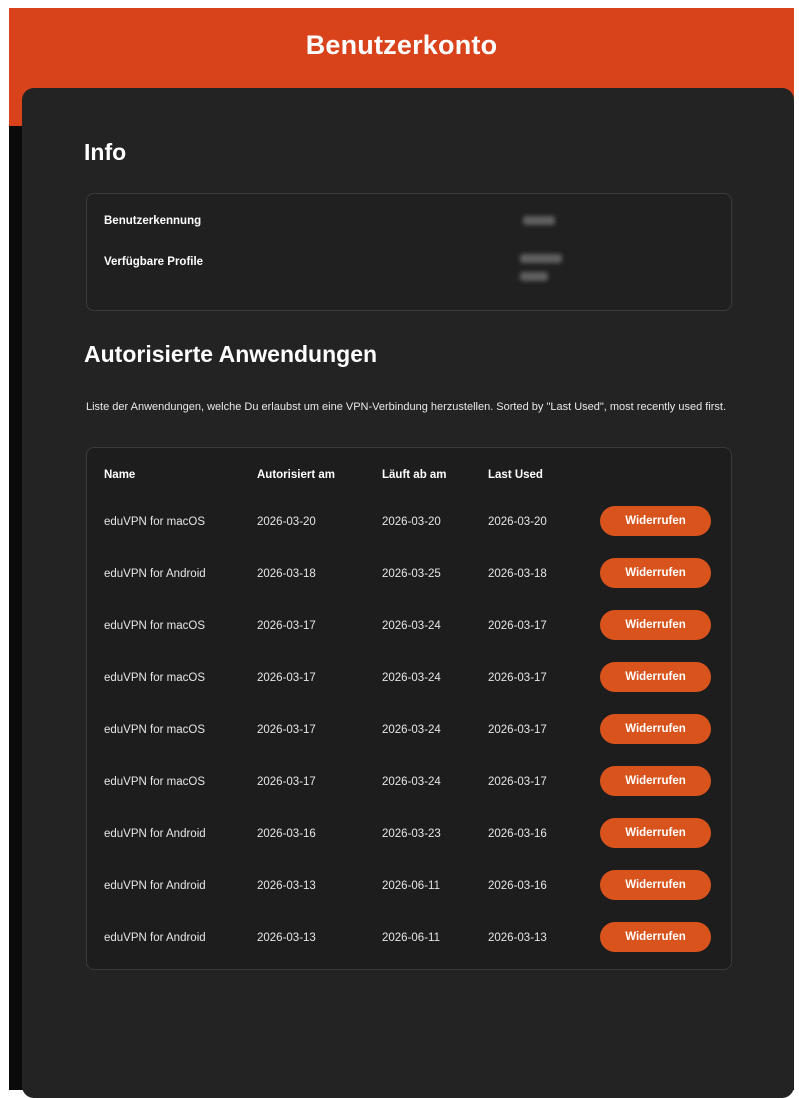 The width and height of the screenshot is (799, 1098). Describe the element at coordinates (517, 938) in the screenshot. I see `last-used-date: 2026-03-13` at that location.